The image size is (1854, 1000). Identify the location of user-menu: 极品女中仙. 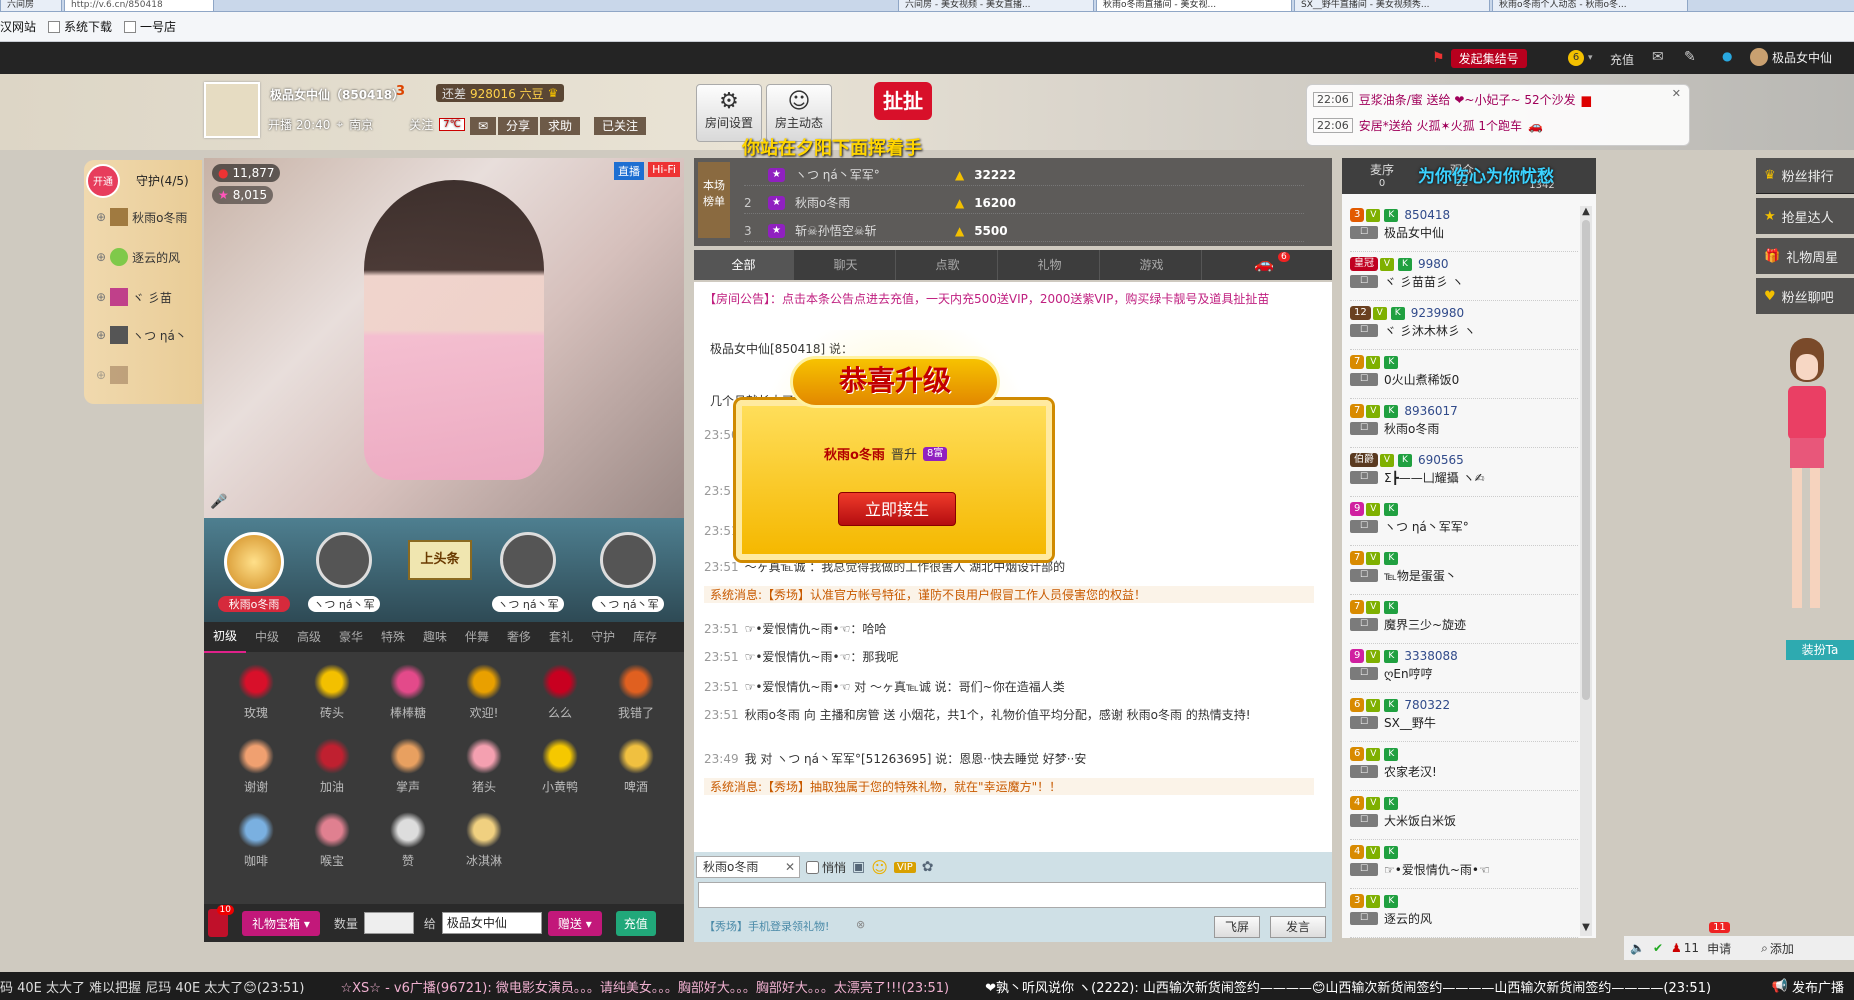
(1791, 57).